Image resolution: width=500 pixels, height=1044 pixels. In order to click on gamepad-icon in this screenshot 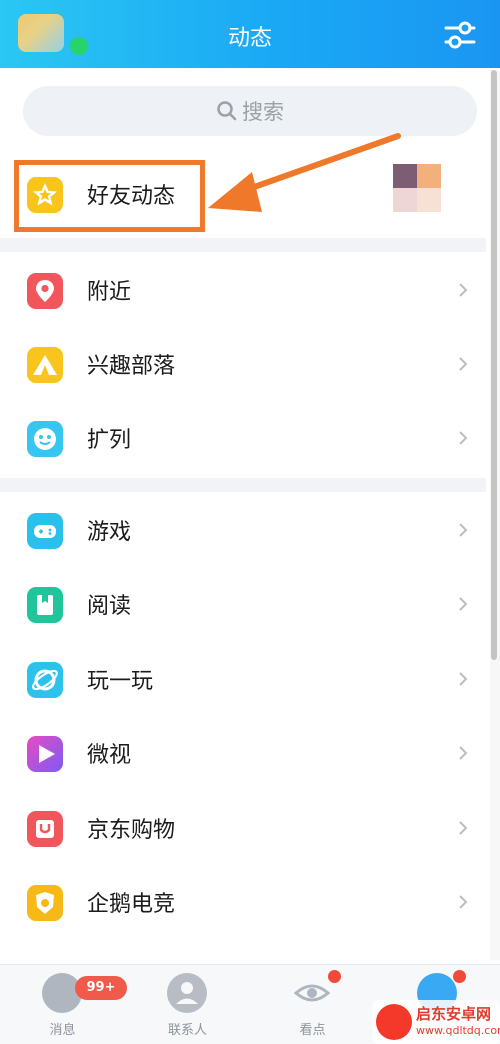, I will do `click(45, 531)`.